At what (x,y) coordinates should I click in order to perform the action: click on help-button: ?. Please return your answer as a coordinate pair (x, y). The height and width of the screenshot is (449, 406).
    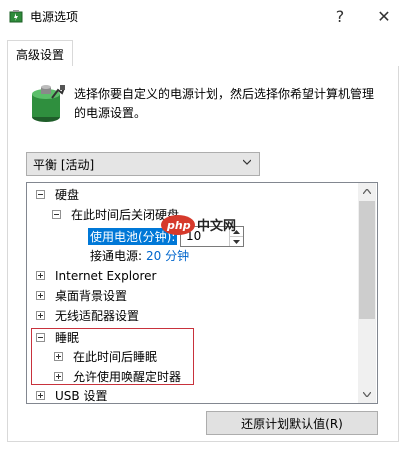
    Looking at the image, I should click on (340, 16).